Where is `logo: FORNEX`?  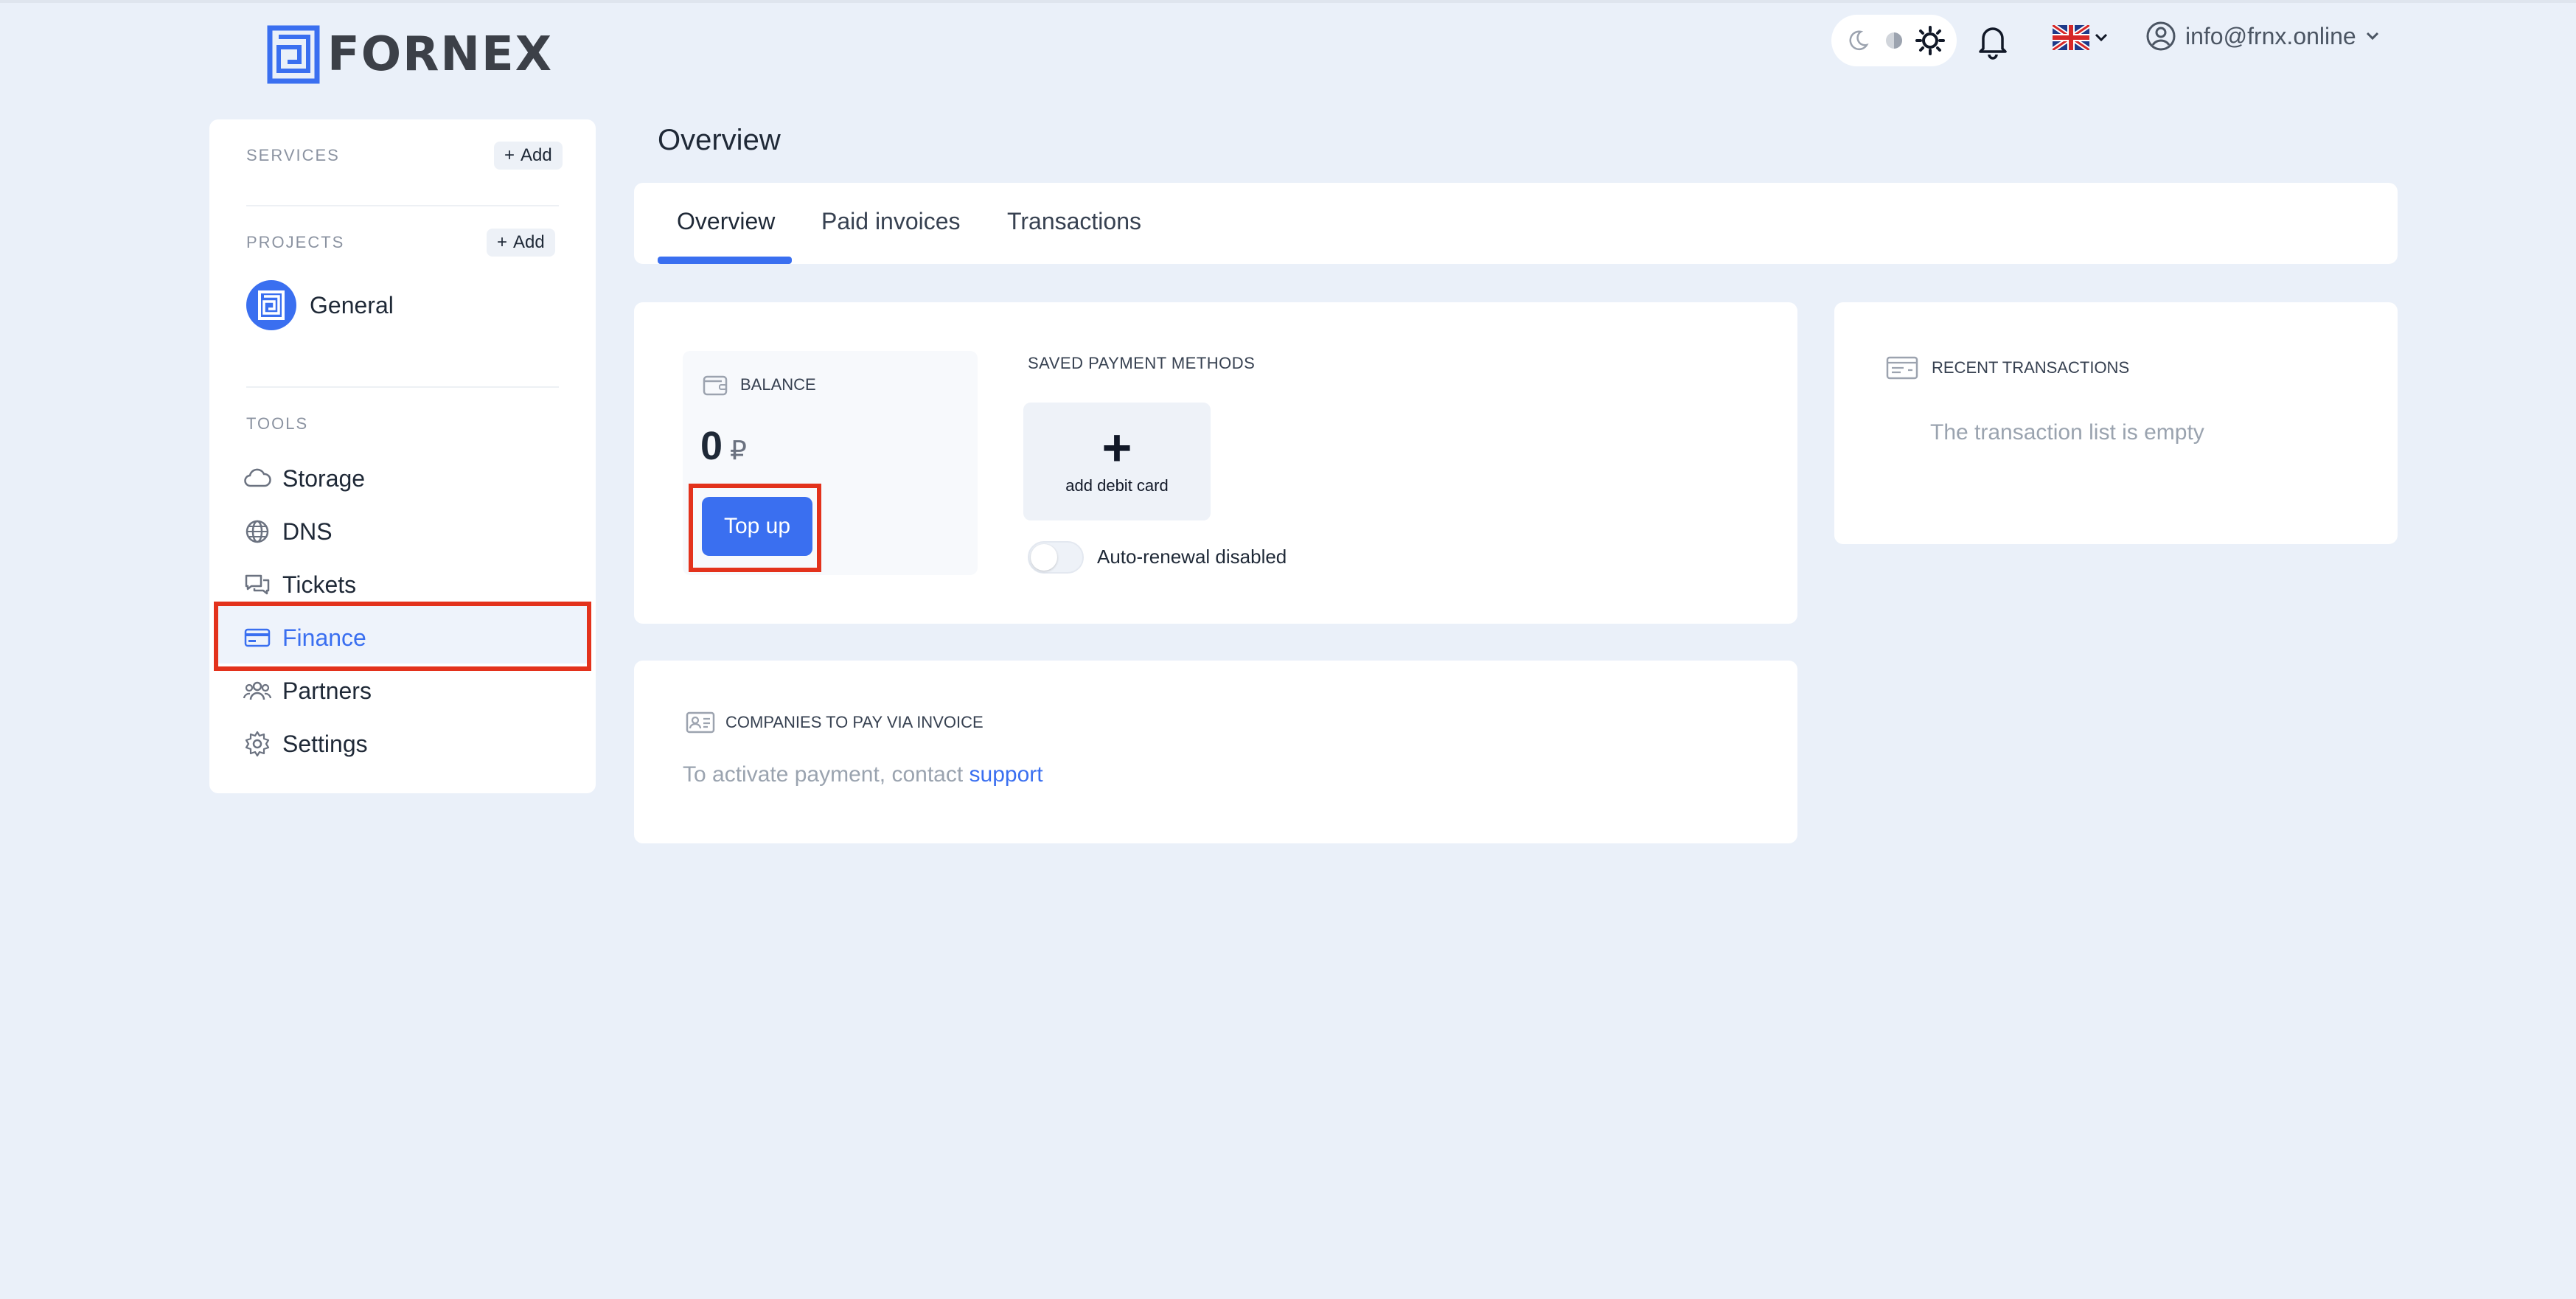 logo: FORNEX is located at coordinates (410, 55).